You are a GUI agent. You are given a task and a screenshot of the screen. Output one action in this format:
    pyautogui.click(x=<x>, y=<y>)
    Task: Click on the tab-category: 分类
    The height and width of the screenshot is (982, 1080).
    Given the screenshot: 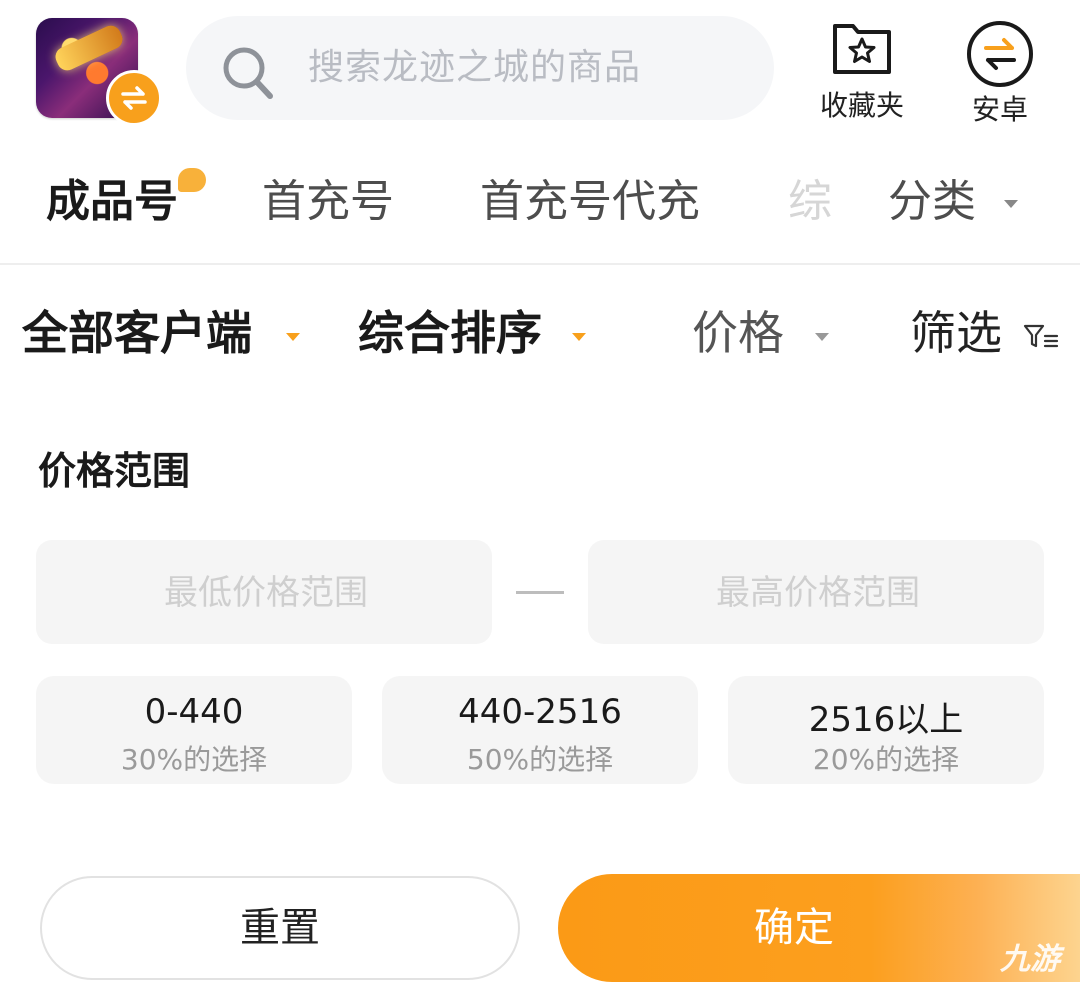 What is the action you would take?
    pyautogui.click(x=953, y=202)
    